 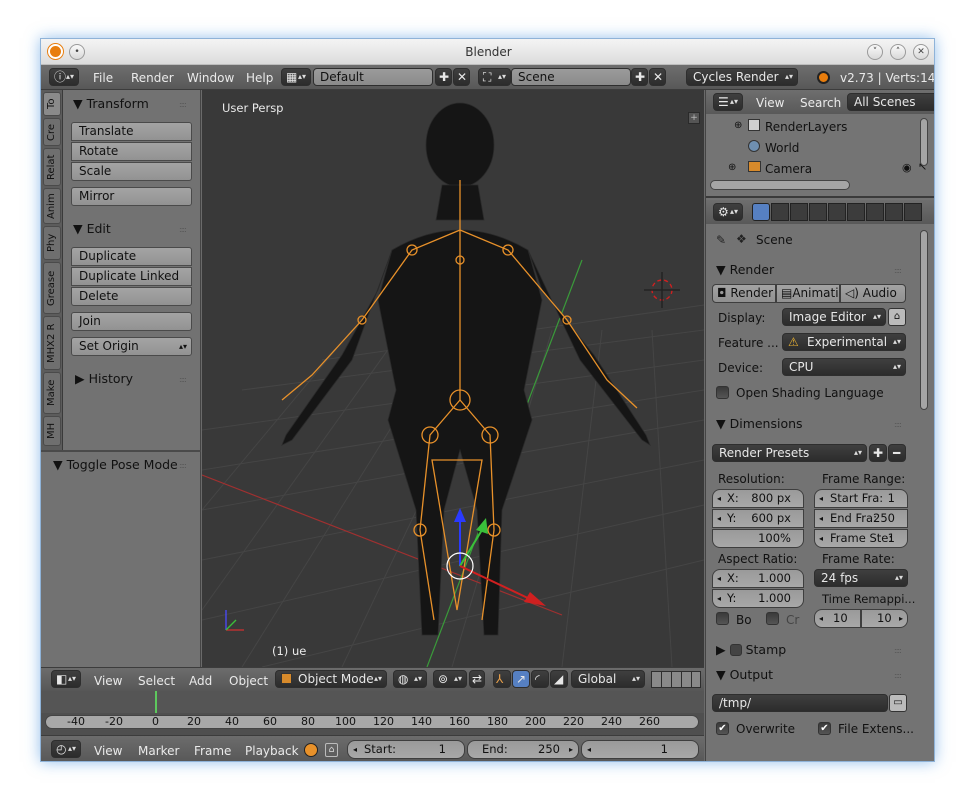 What do you see at coordinates (861, 518) in the screenshot?
I see `end-frame-field: ◂ End Fra: 250` at bounding box center [861, 518].